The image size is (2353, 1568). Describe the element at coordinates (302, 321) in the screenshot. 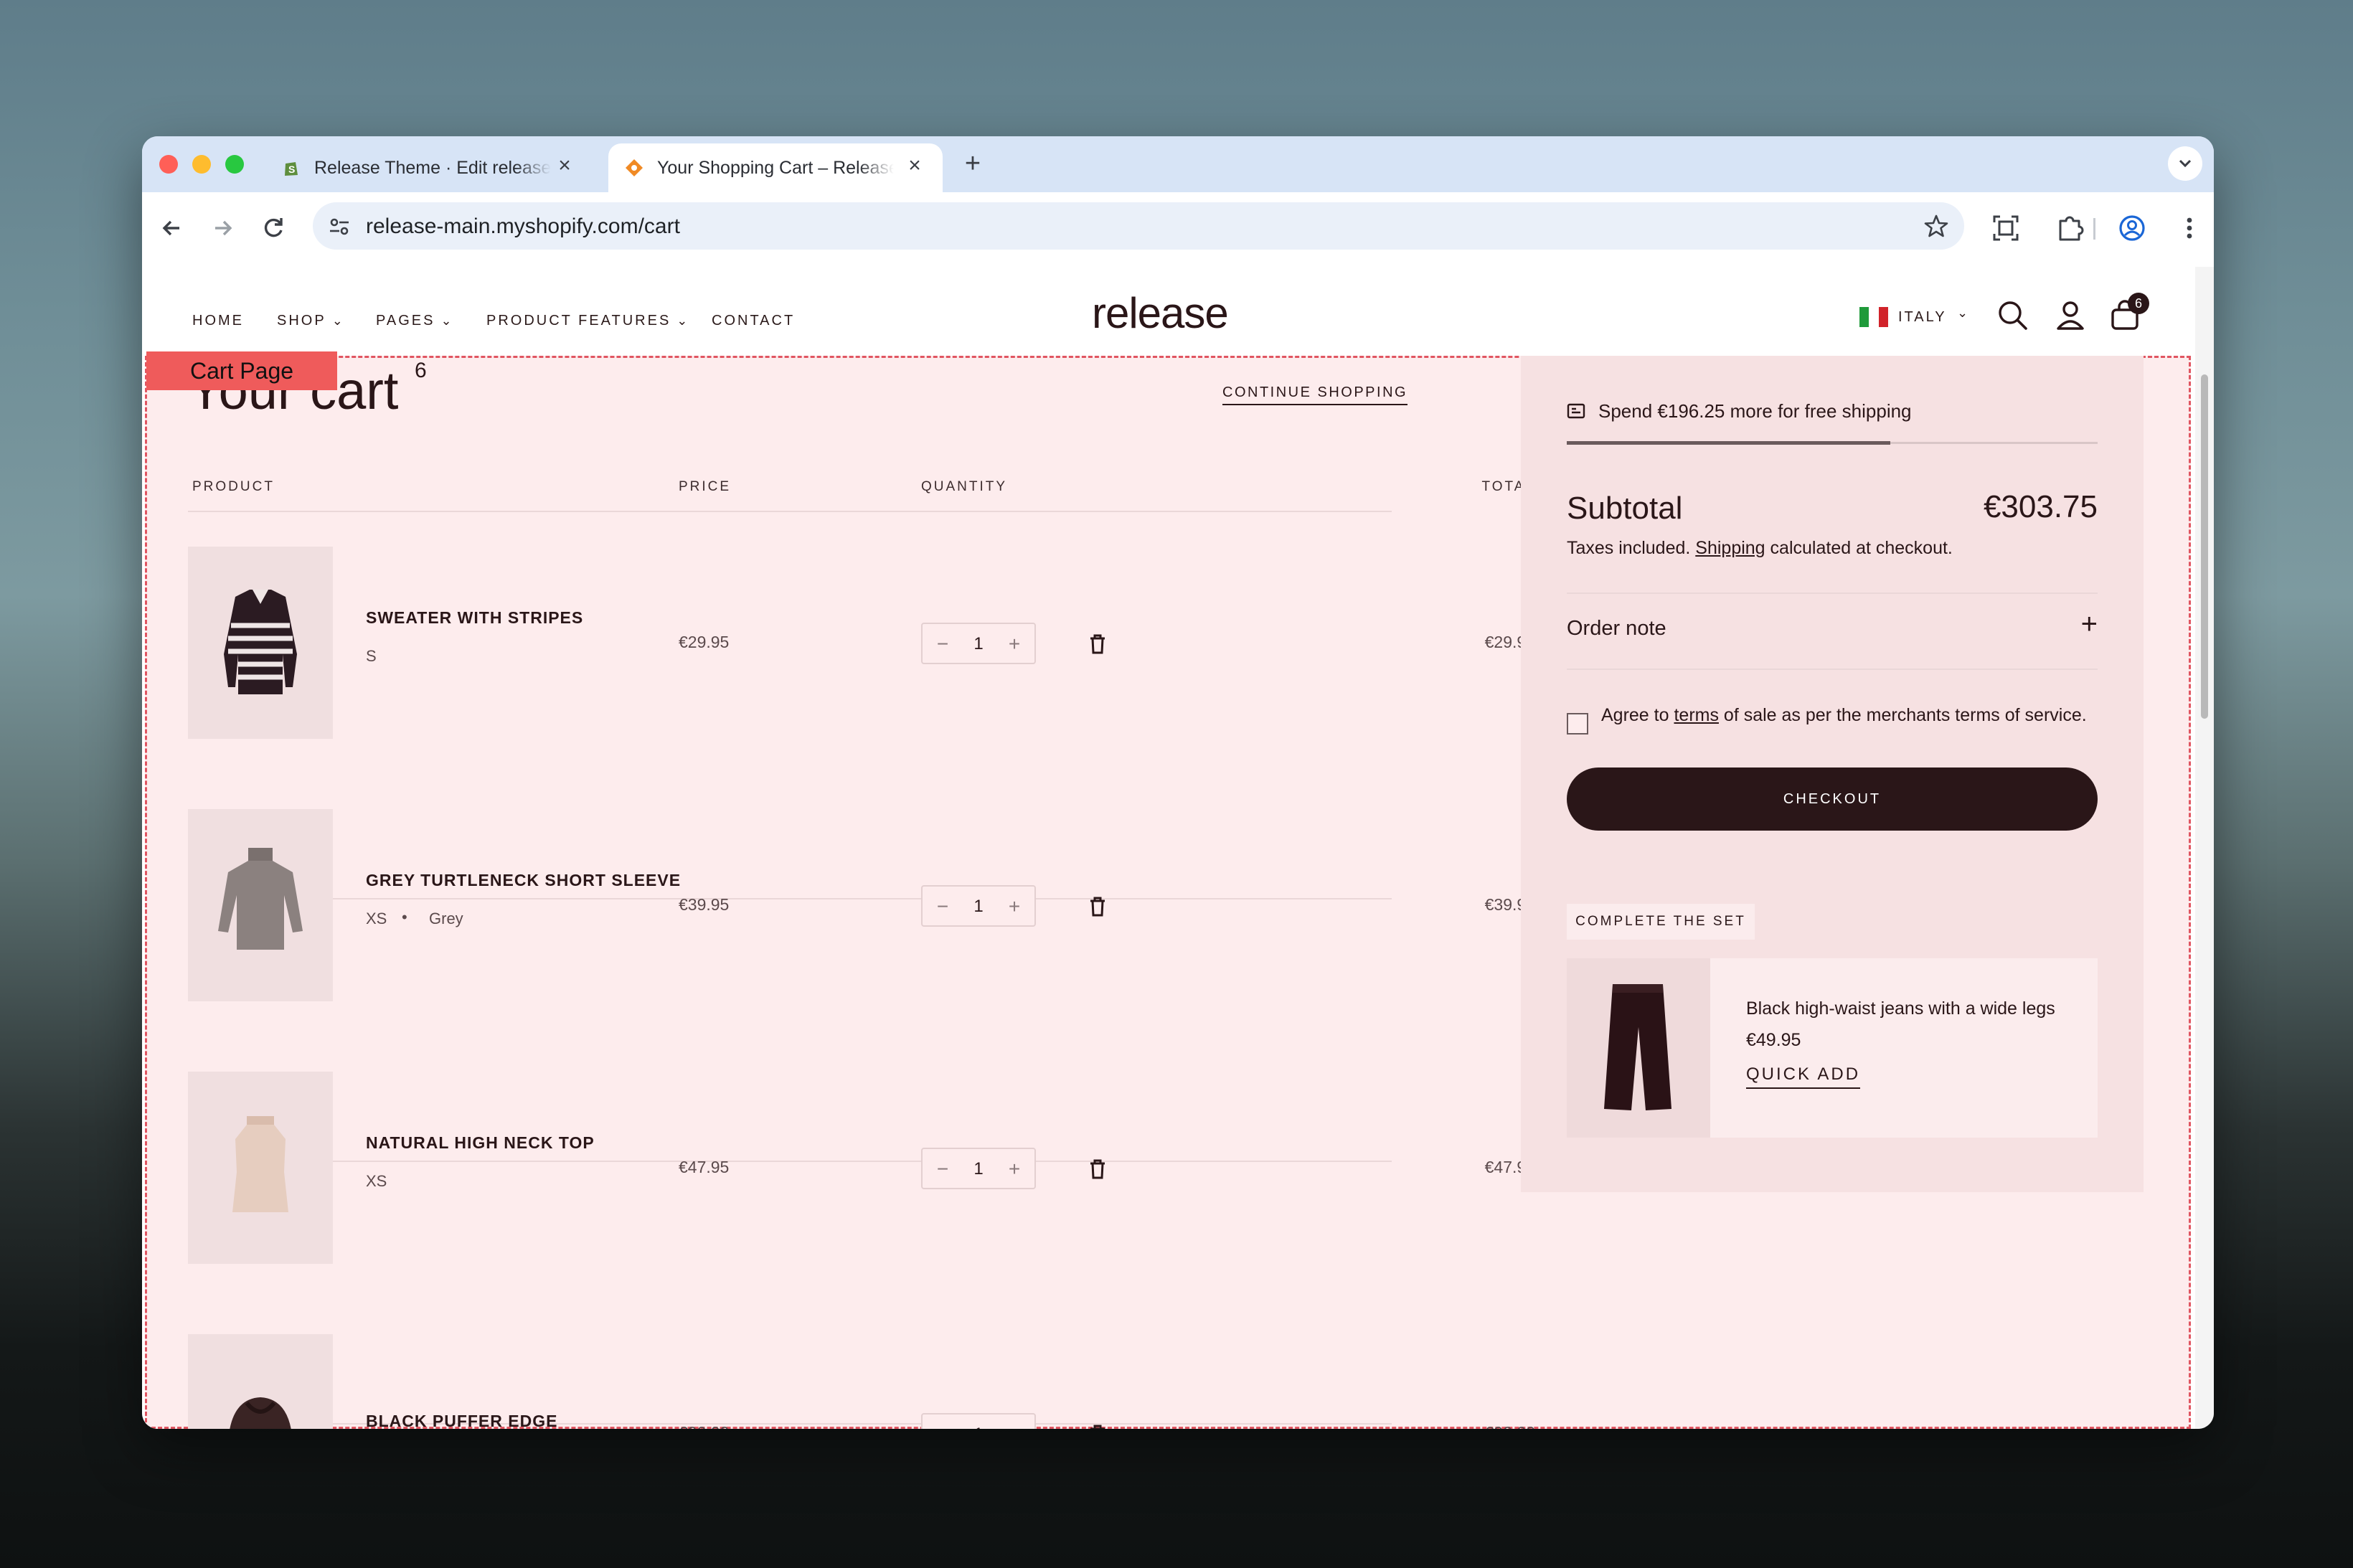

I see `nav-label: SHOP` at that location.